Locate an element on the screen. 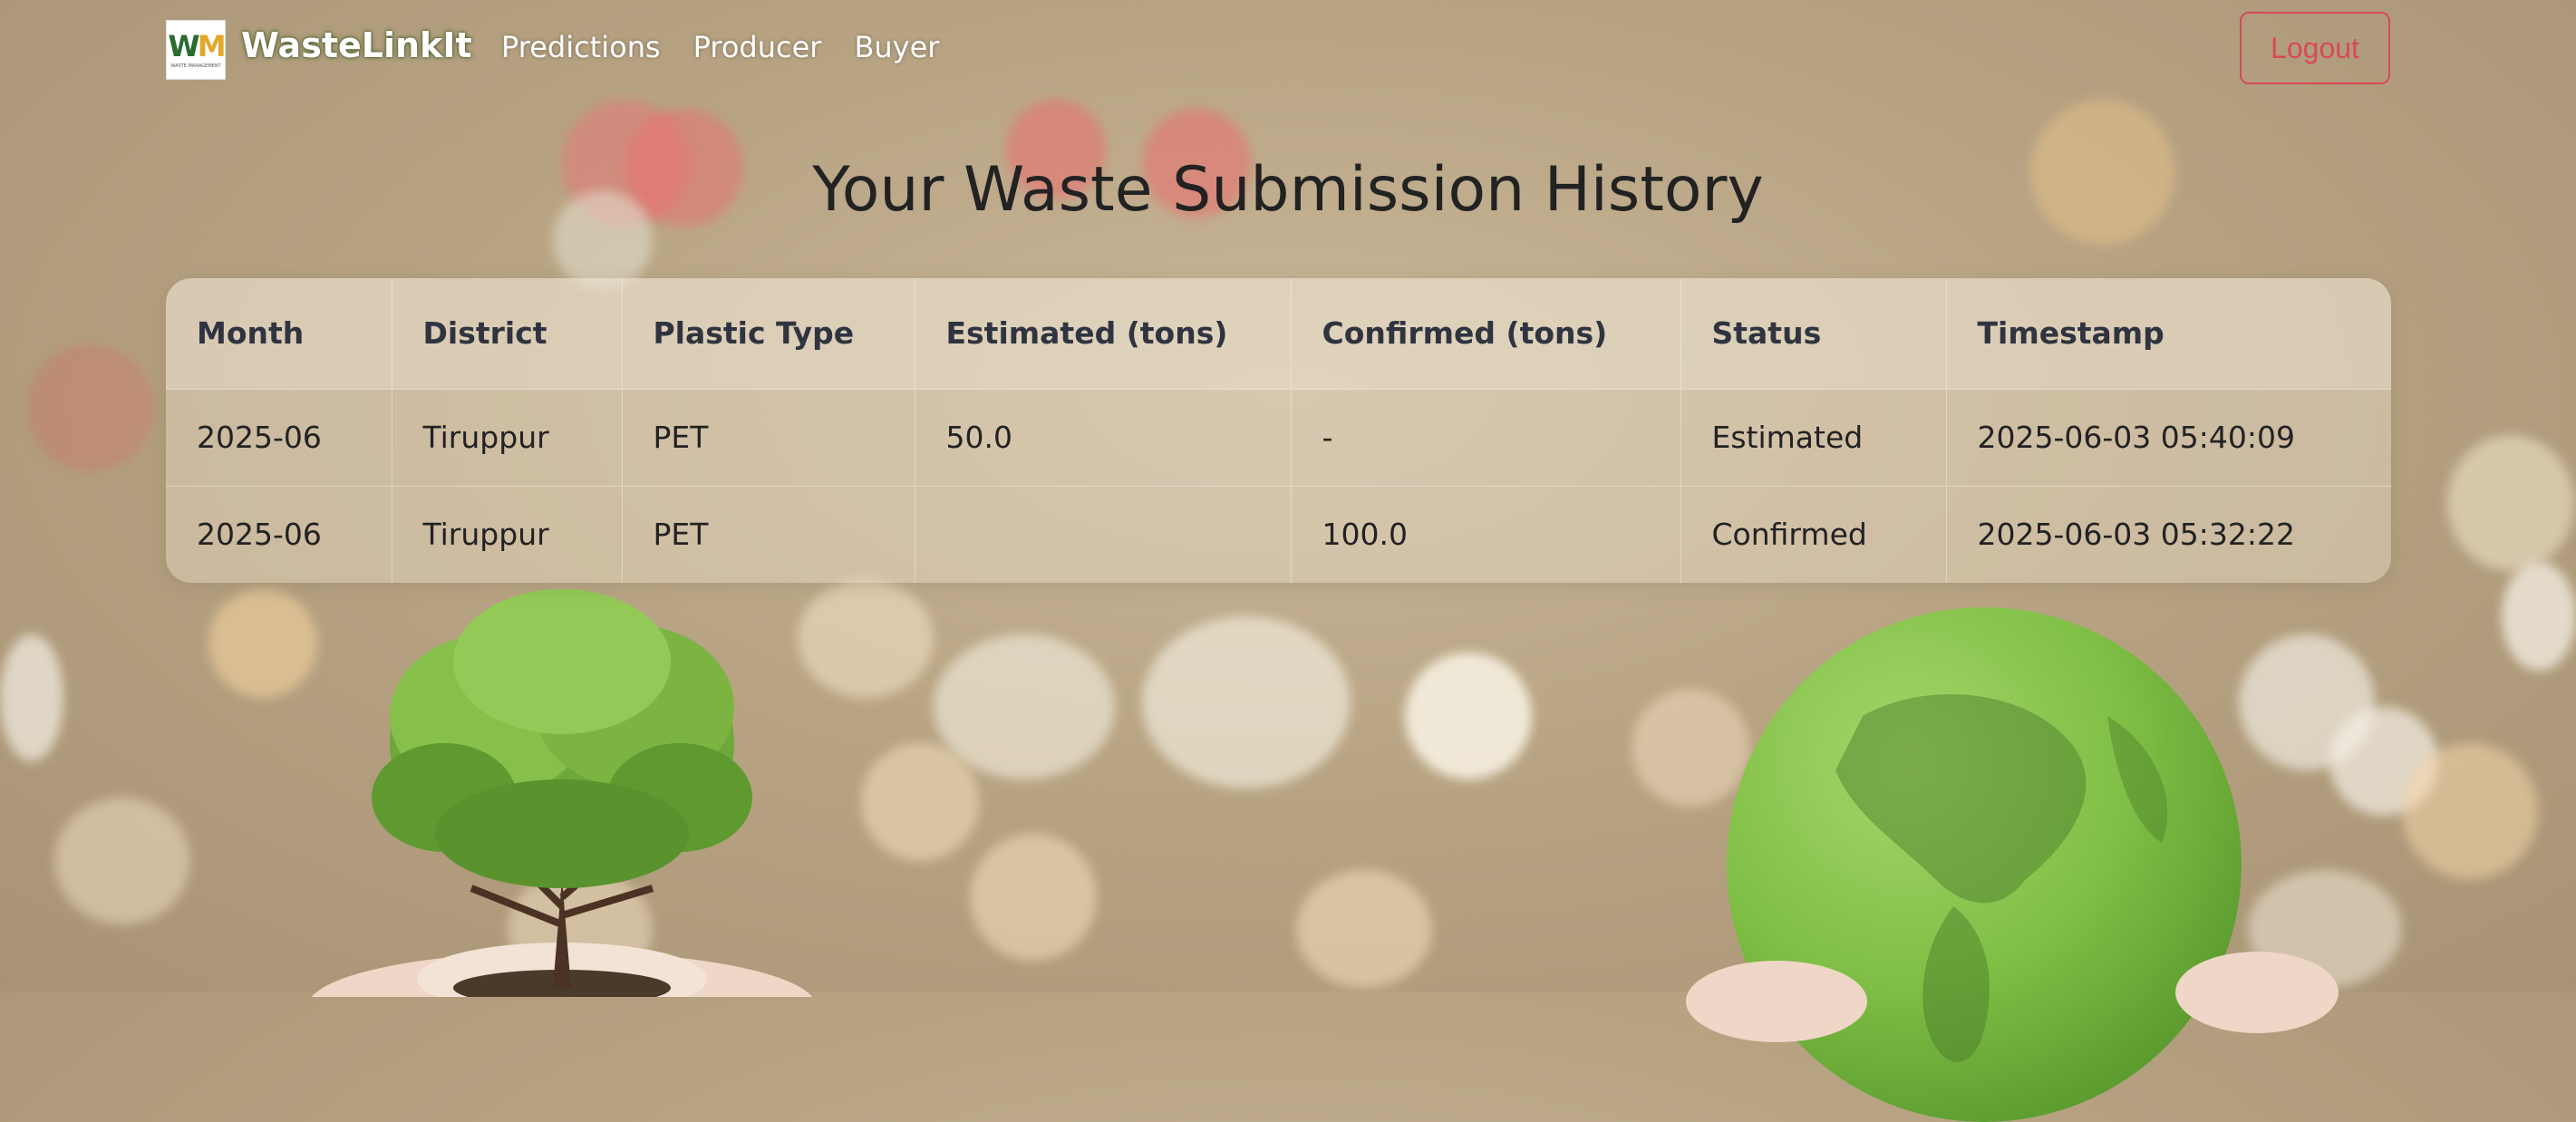  cell-timestamp: 2025-06-03 05:40:09 is located at coordinates (2136, 437).